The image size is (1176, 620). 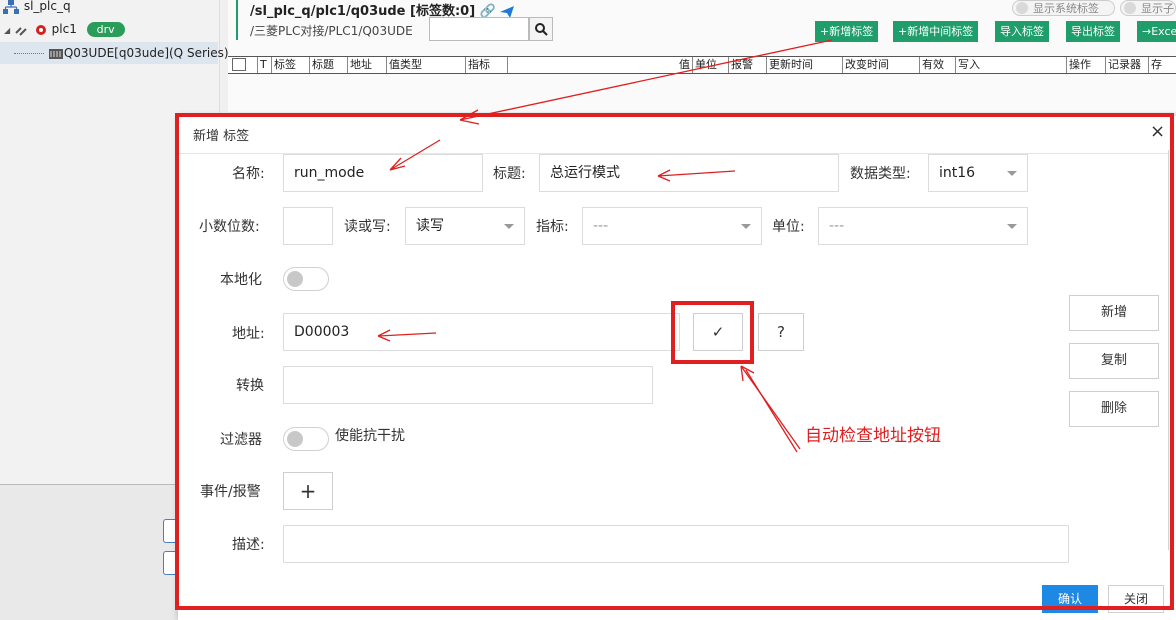 I want to click on title-input: 总运行模式, so click(x=689, y=173).